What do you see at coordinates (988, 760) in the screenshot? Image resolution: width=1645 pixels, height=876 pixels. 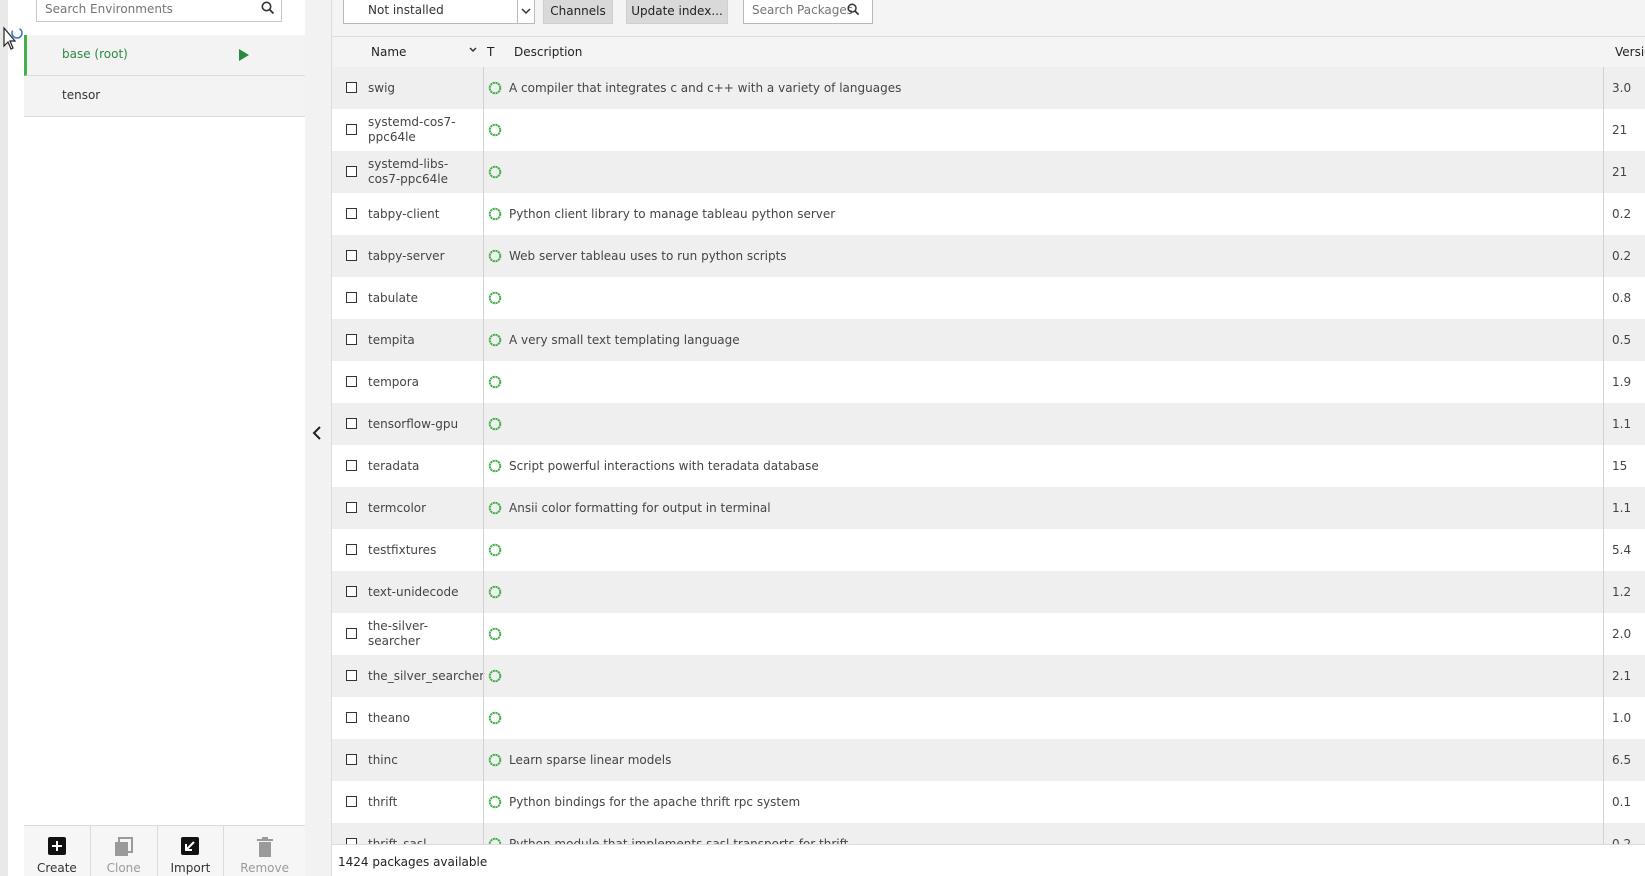 I see `table-row: thinc Learn sparse linear models 6.5` at bounding box center [988, 760].